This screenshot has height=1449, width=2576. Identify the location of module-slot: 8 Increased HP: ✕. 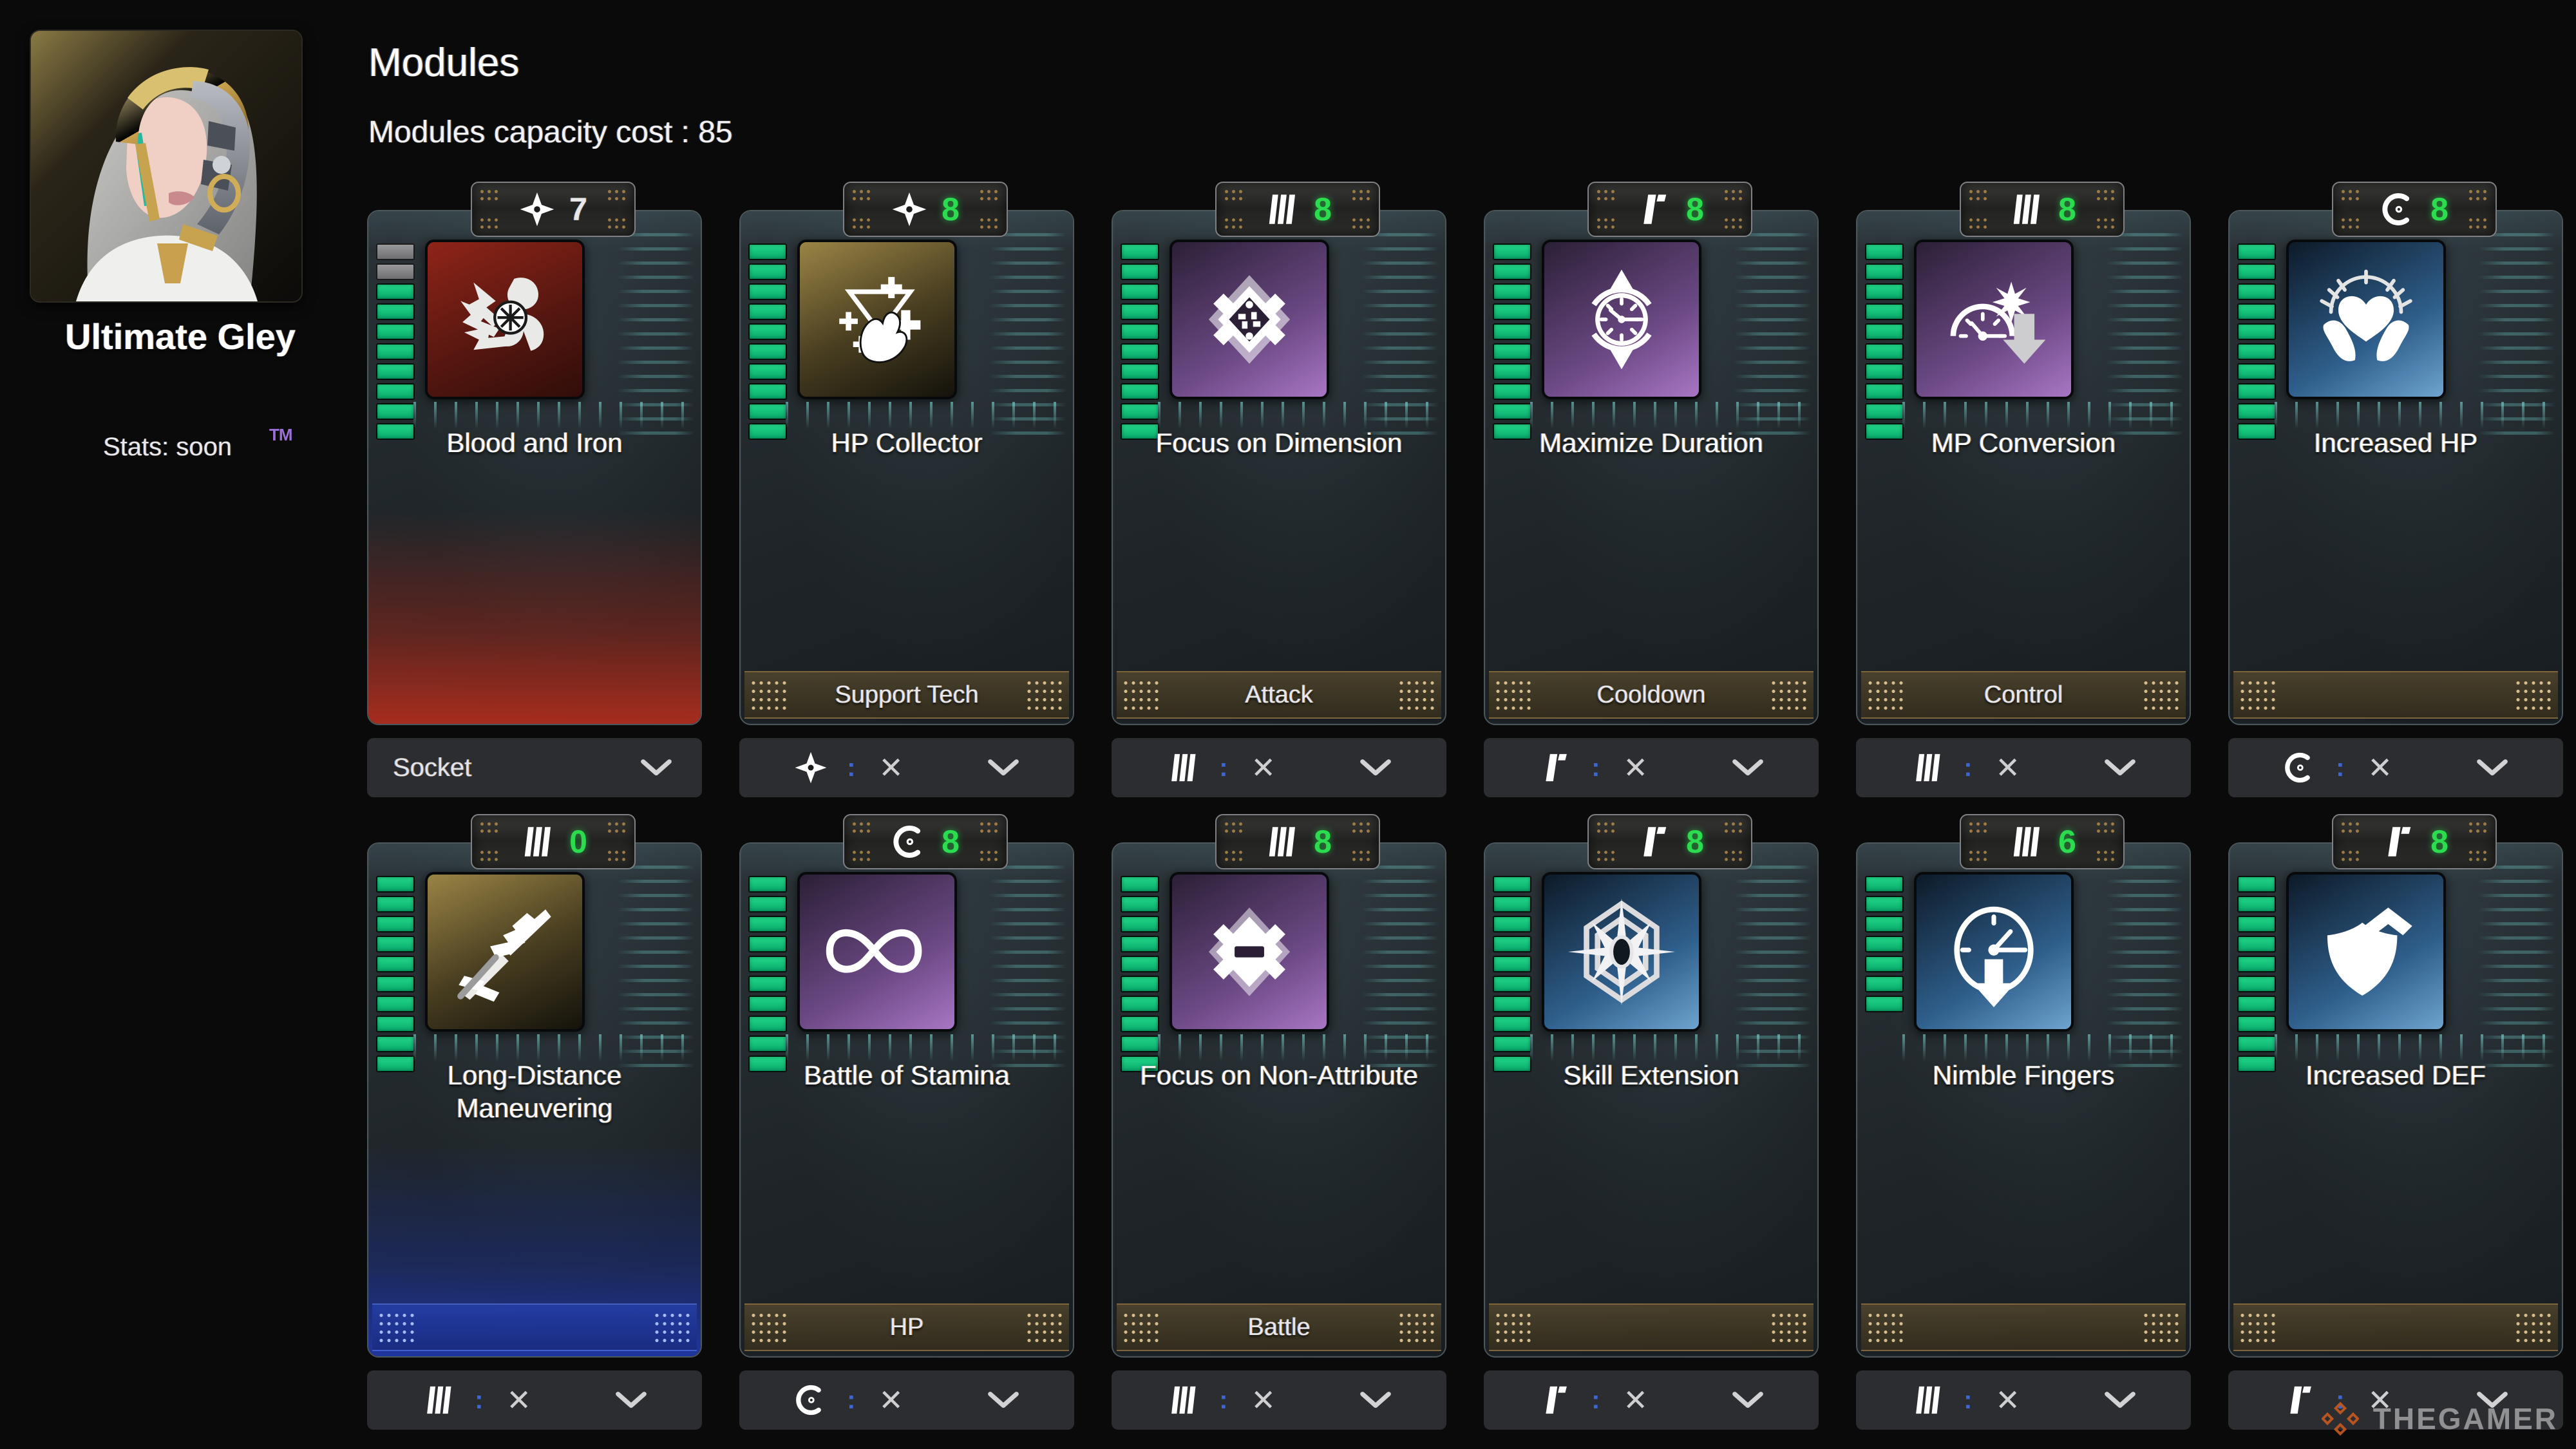
(2402, 491).